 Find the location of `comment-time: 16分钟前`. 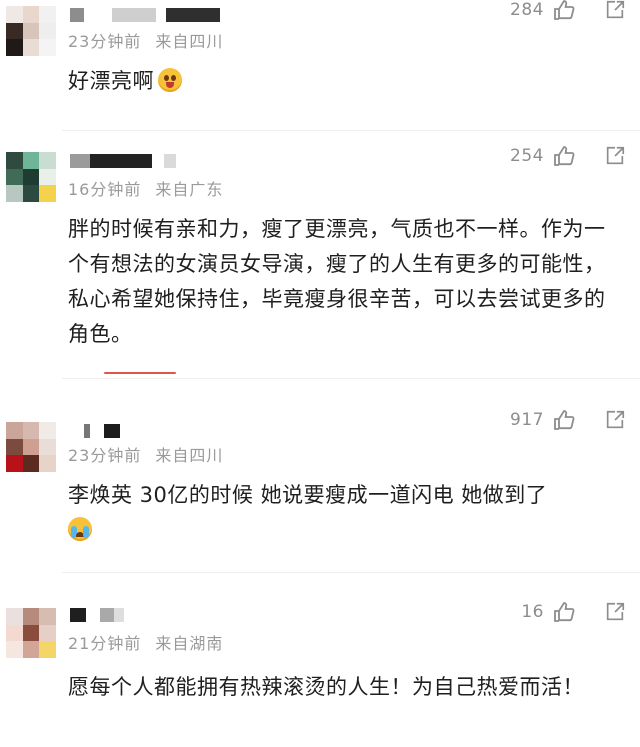

comment-time: 16分钟前 is located at coordinates (105, 189).